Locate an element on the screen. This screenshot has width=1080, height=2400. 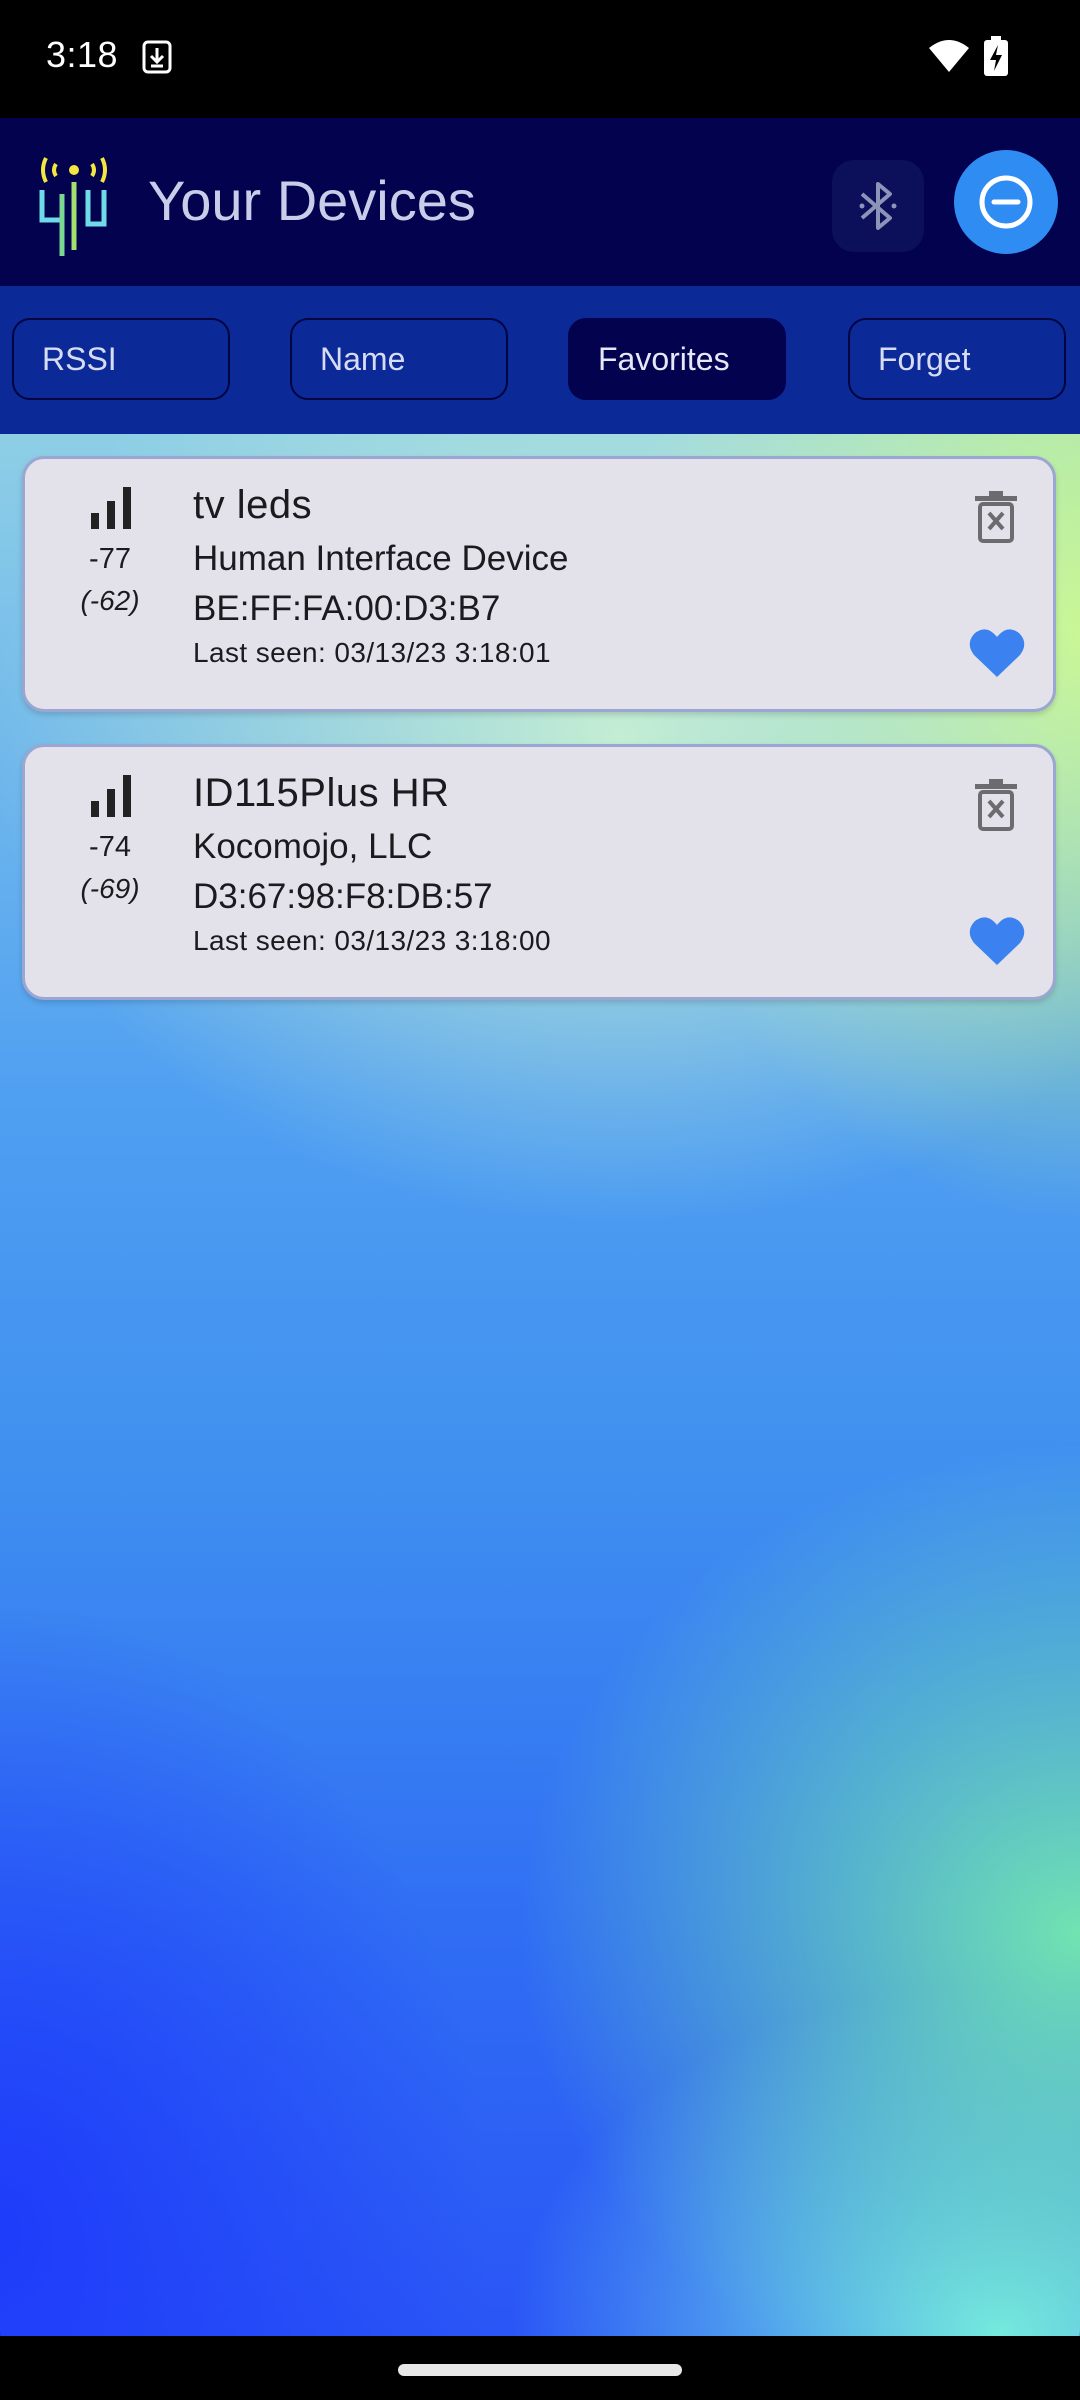
device-manufacturer: Kocomojo, LLC is located at coordinates (313, 846).